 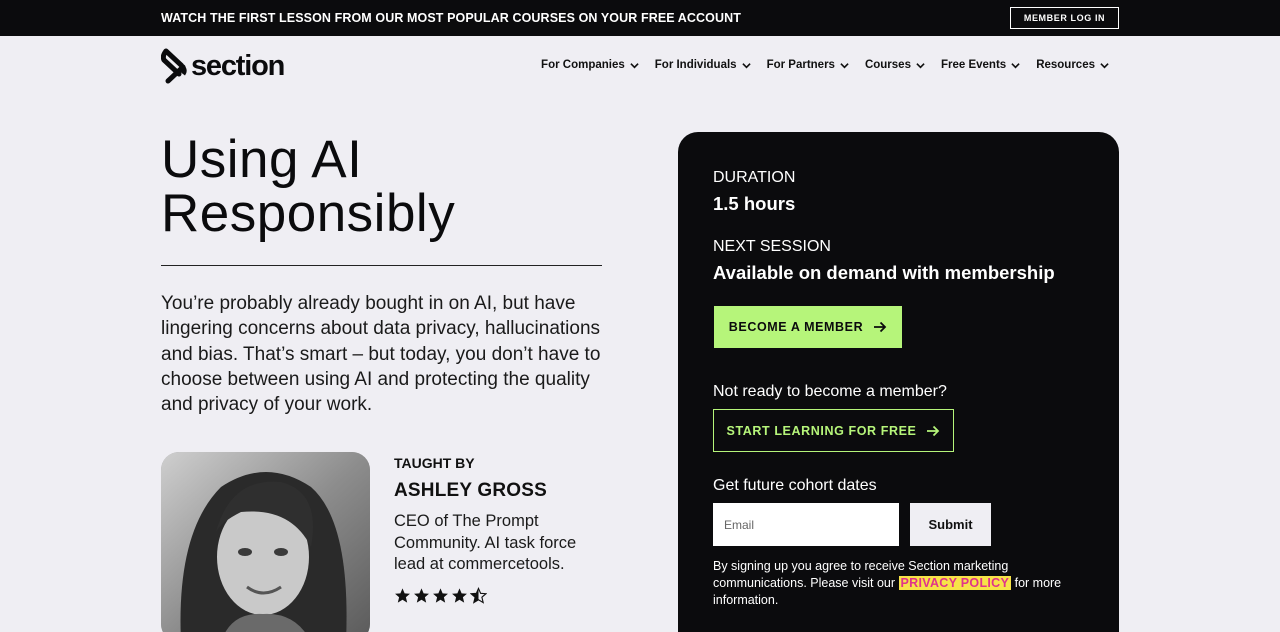 I want to click on nav-courses: Courses, so click(x=895, y=65).